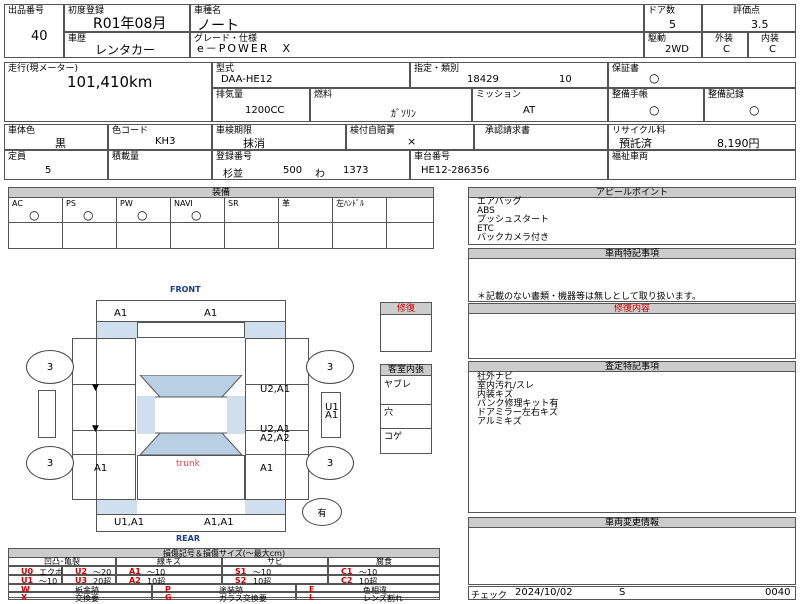  What do you see at coordinates (544, 592) in the screenshot?
I see `check-date: 2024/10/02` at bounding box center [544, 592].